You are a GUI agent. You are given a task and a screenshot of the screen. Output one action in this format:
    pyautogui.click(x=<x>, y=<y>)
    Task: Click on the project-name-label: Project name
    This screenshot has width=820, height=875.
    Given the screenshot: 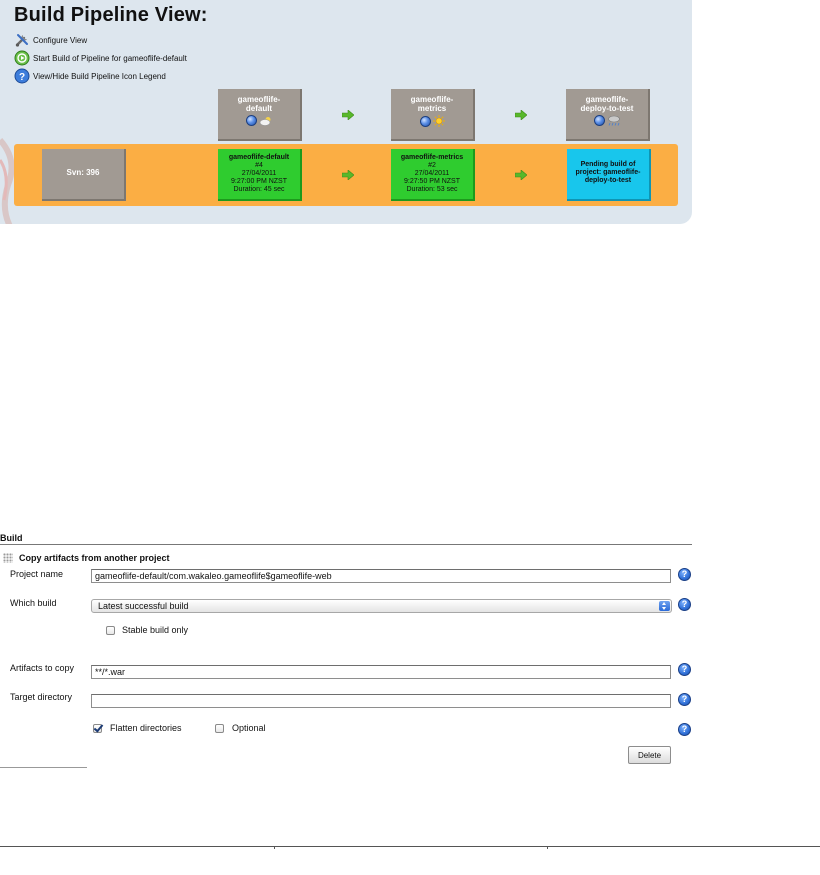 What is the action you would take?
    pyautogui.click(x=37, y=574)
    